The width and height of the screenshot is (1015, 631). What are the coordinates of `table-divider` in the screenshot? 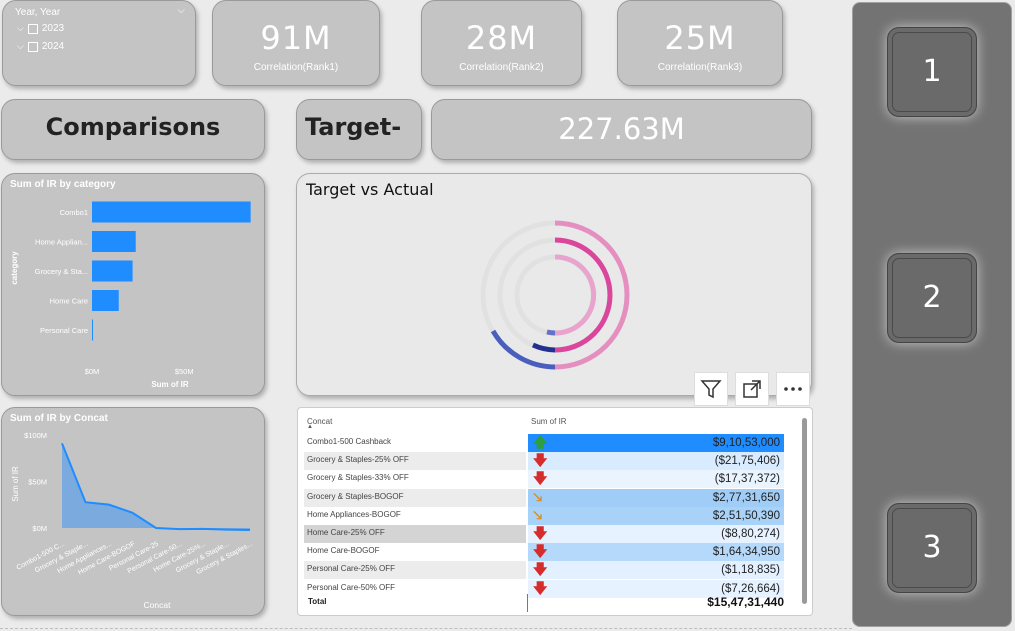 It's located at (527, 603).